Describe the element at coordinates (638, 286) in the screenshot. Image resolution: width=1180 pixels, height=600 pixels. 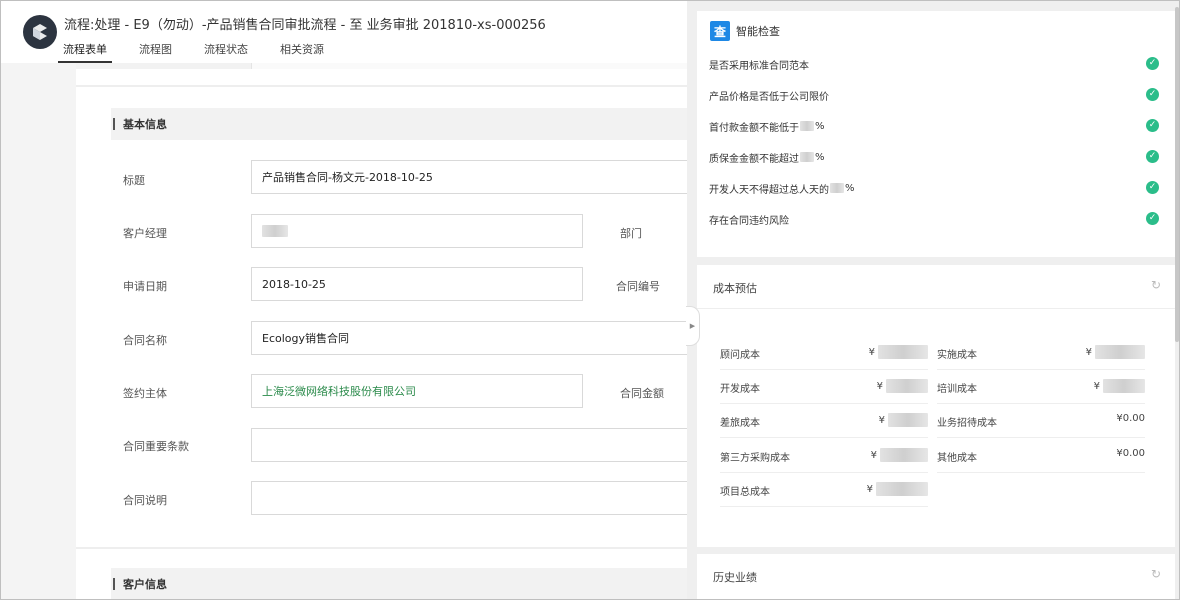
I see `field-label-contract-no: 合同编号` at that location.